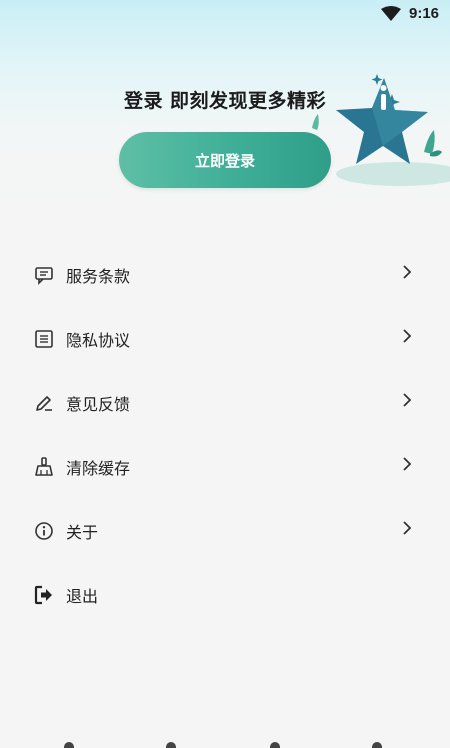 Image resolution: width=450 pixels, height=748 pixels. I want to click on menu-item-label: 意见反馈, so click(98, 404).